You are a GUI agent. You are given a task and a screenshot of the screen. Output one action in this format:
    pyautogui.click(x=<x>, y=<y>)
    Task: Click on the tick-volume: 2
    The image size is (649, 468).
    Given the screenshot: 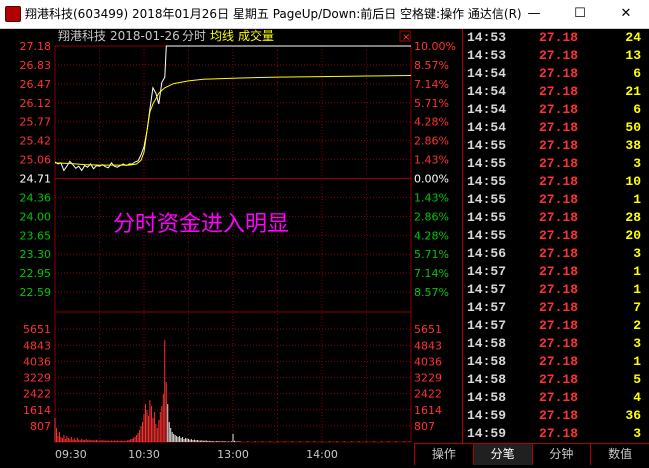 What is the action you would take?
    pyautogui.click(x=637, y=325)
    